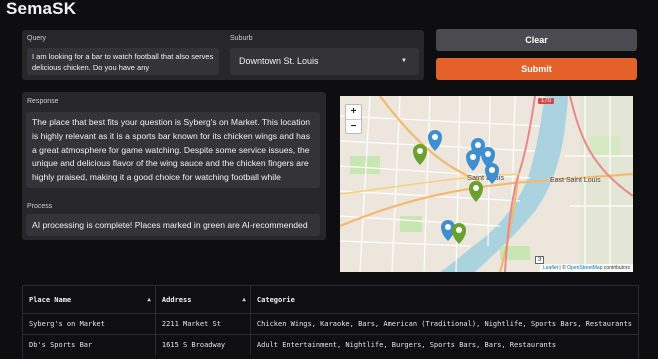  I want to click on suburb-label: Suburb, so click(241, 38).